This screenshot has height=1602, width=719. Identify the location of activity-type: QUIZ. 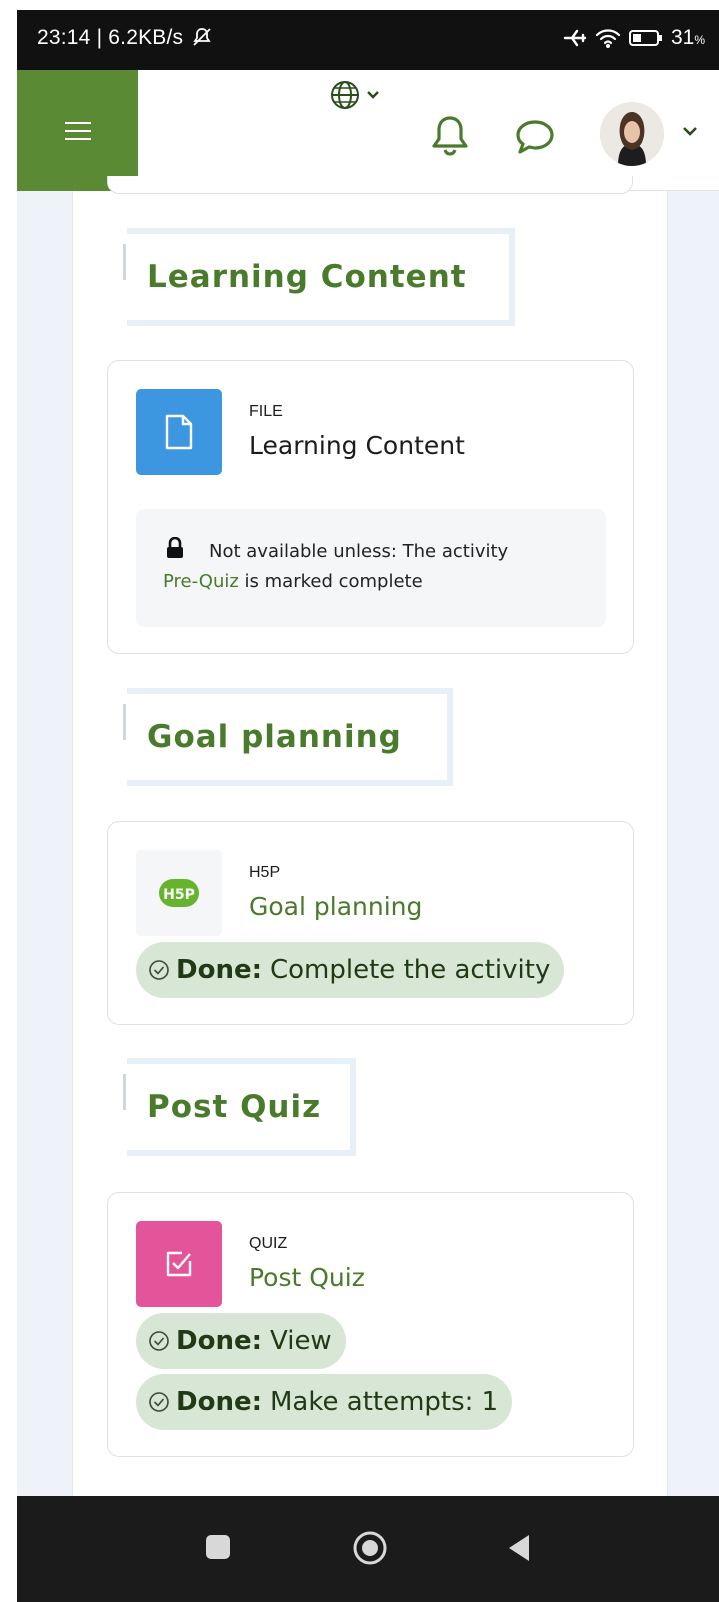
(268, 1243).